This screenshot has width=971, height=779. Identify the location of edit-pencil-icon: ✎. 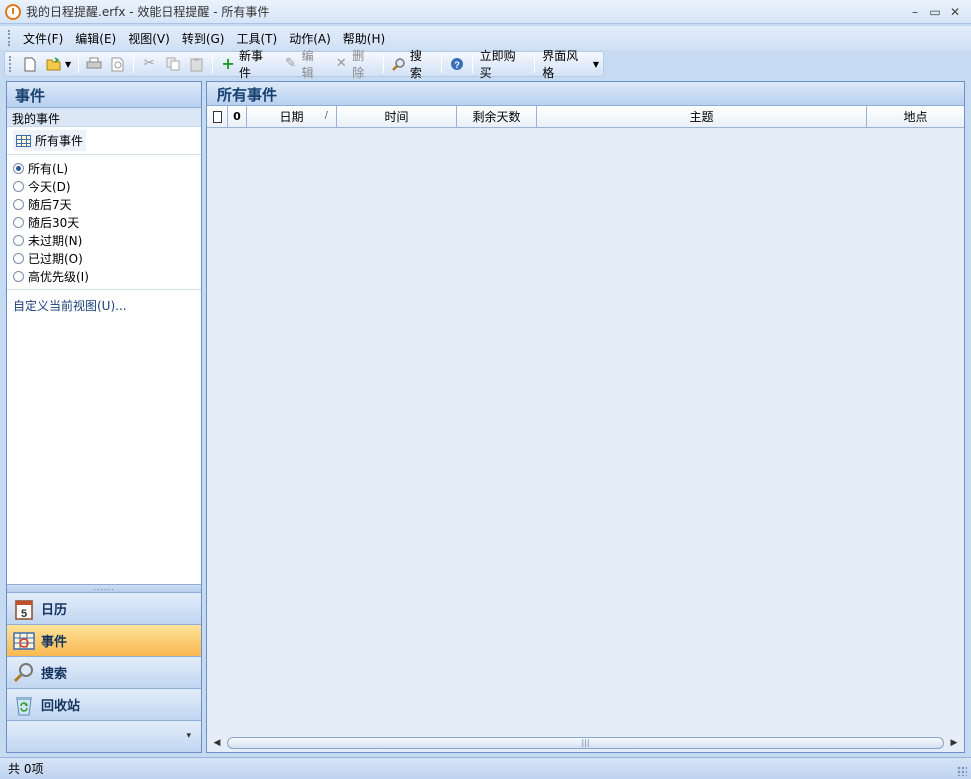
(291, 63).